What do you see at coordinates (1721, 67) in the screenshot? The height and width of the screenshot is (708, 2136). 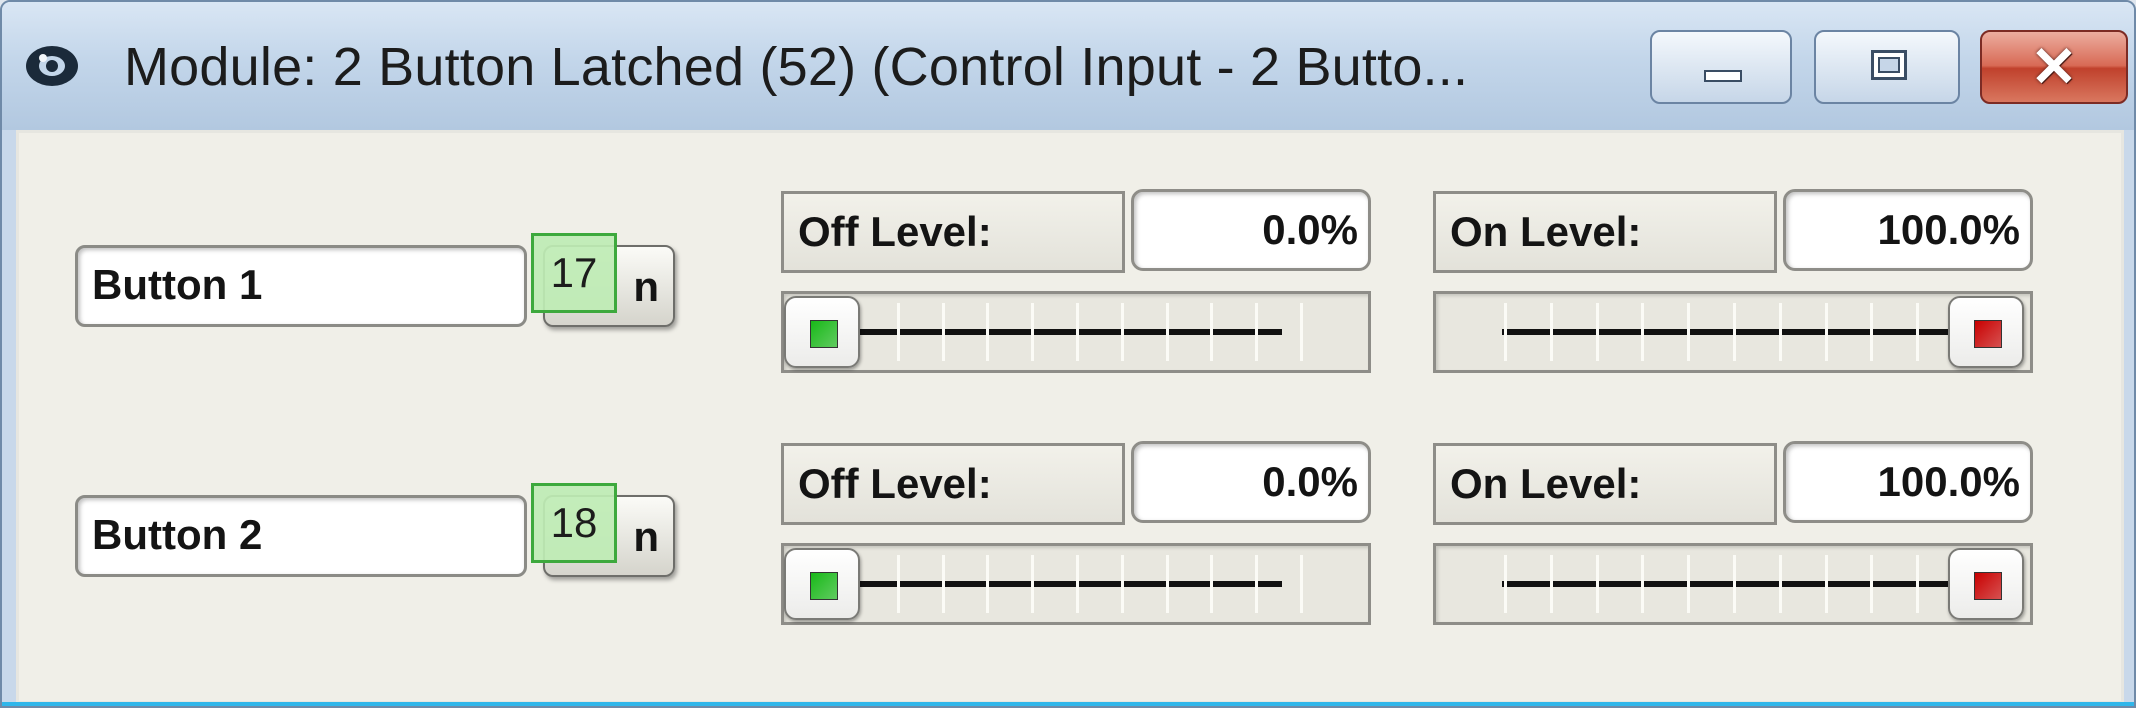 I see `minimize-button` at bounding box center [1721, 67].